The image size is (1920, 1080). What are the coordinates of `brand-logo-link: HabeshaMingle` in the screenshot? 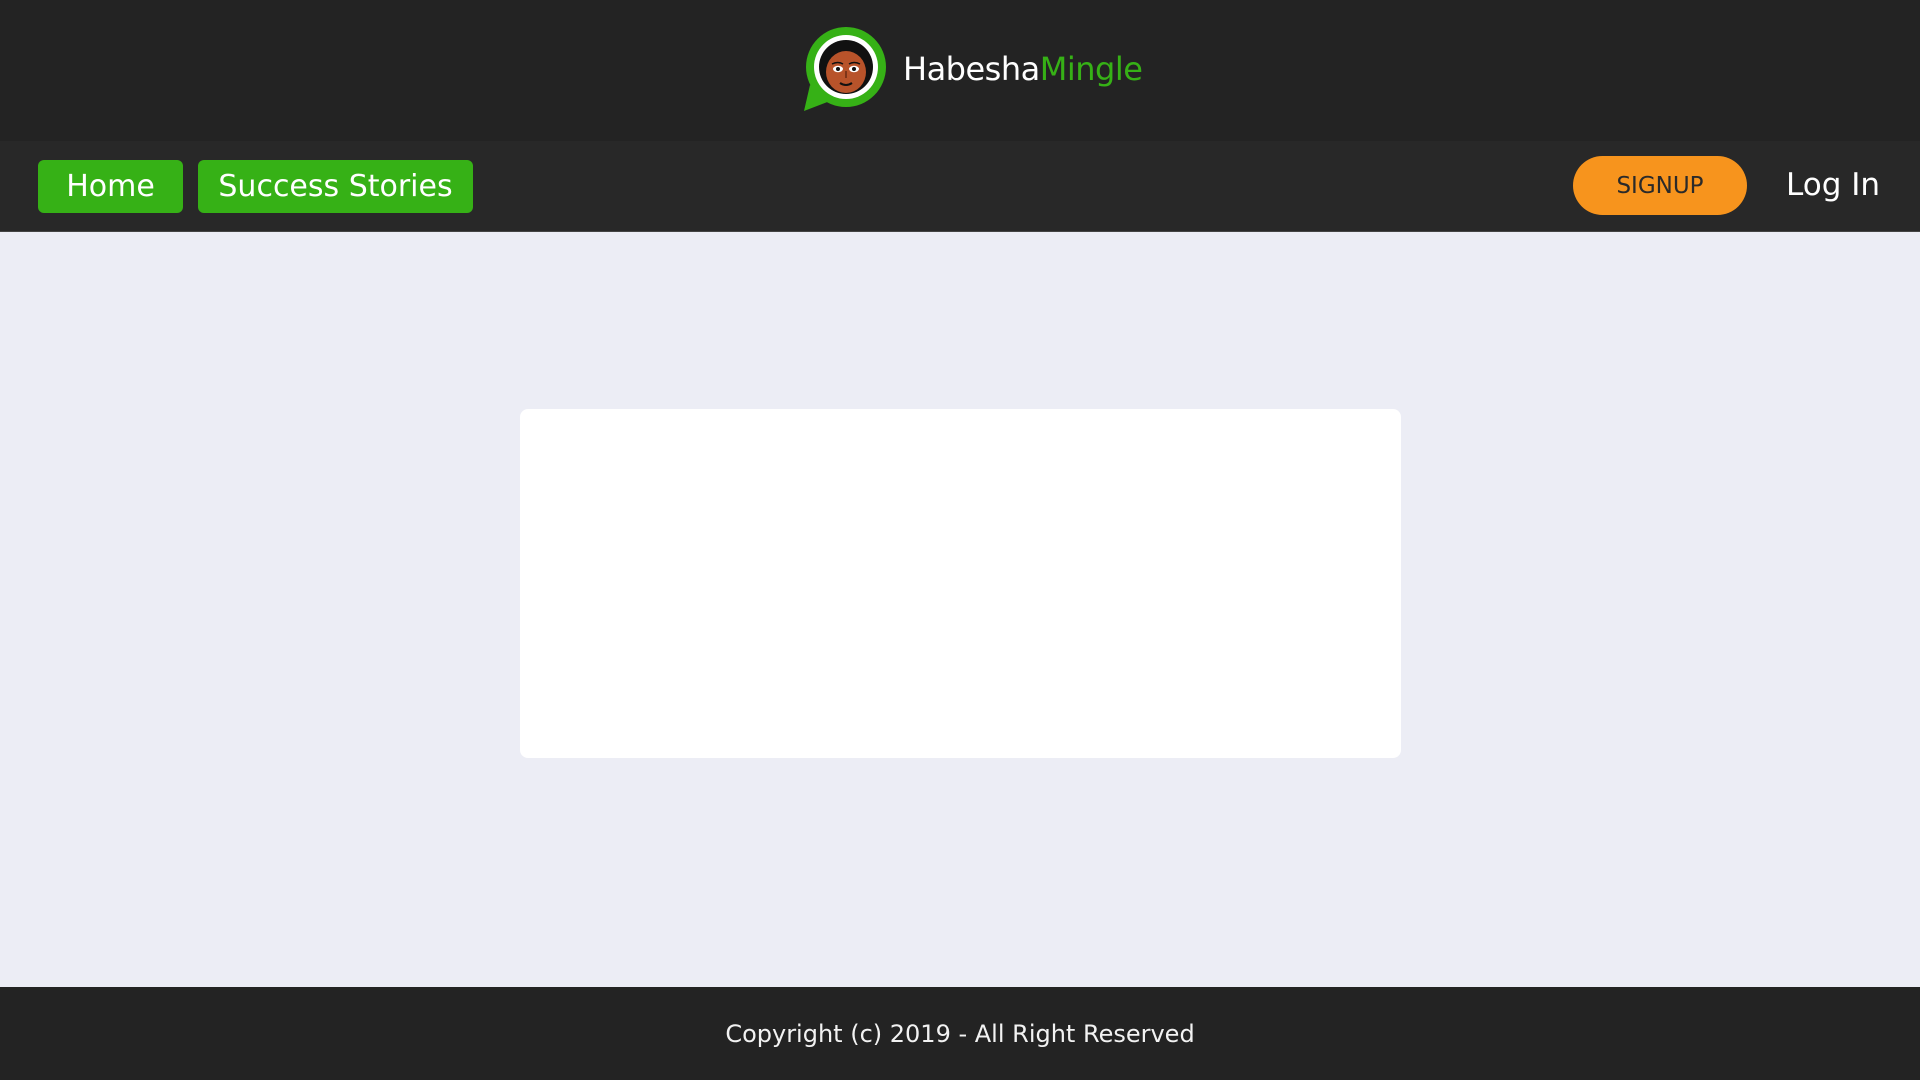 It's located at (973, 69).